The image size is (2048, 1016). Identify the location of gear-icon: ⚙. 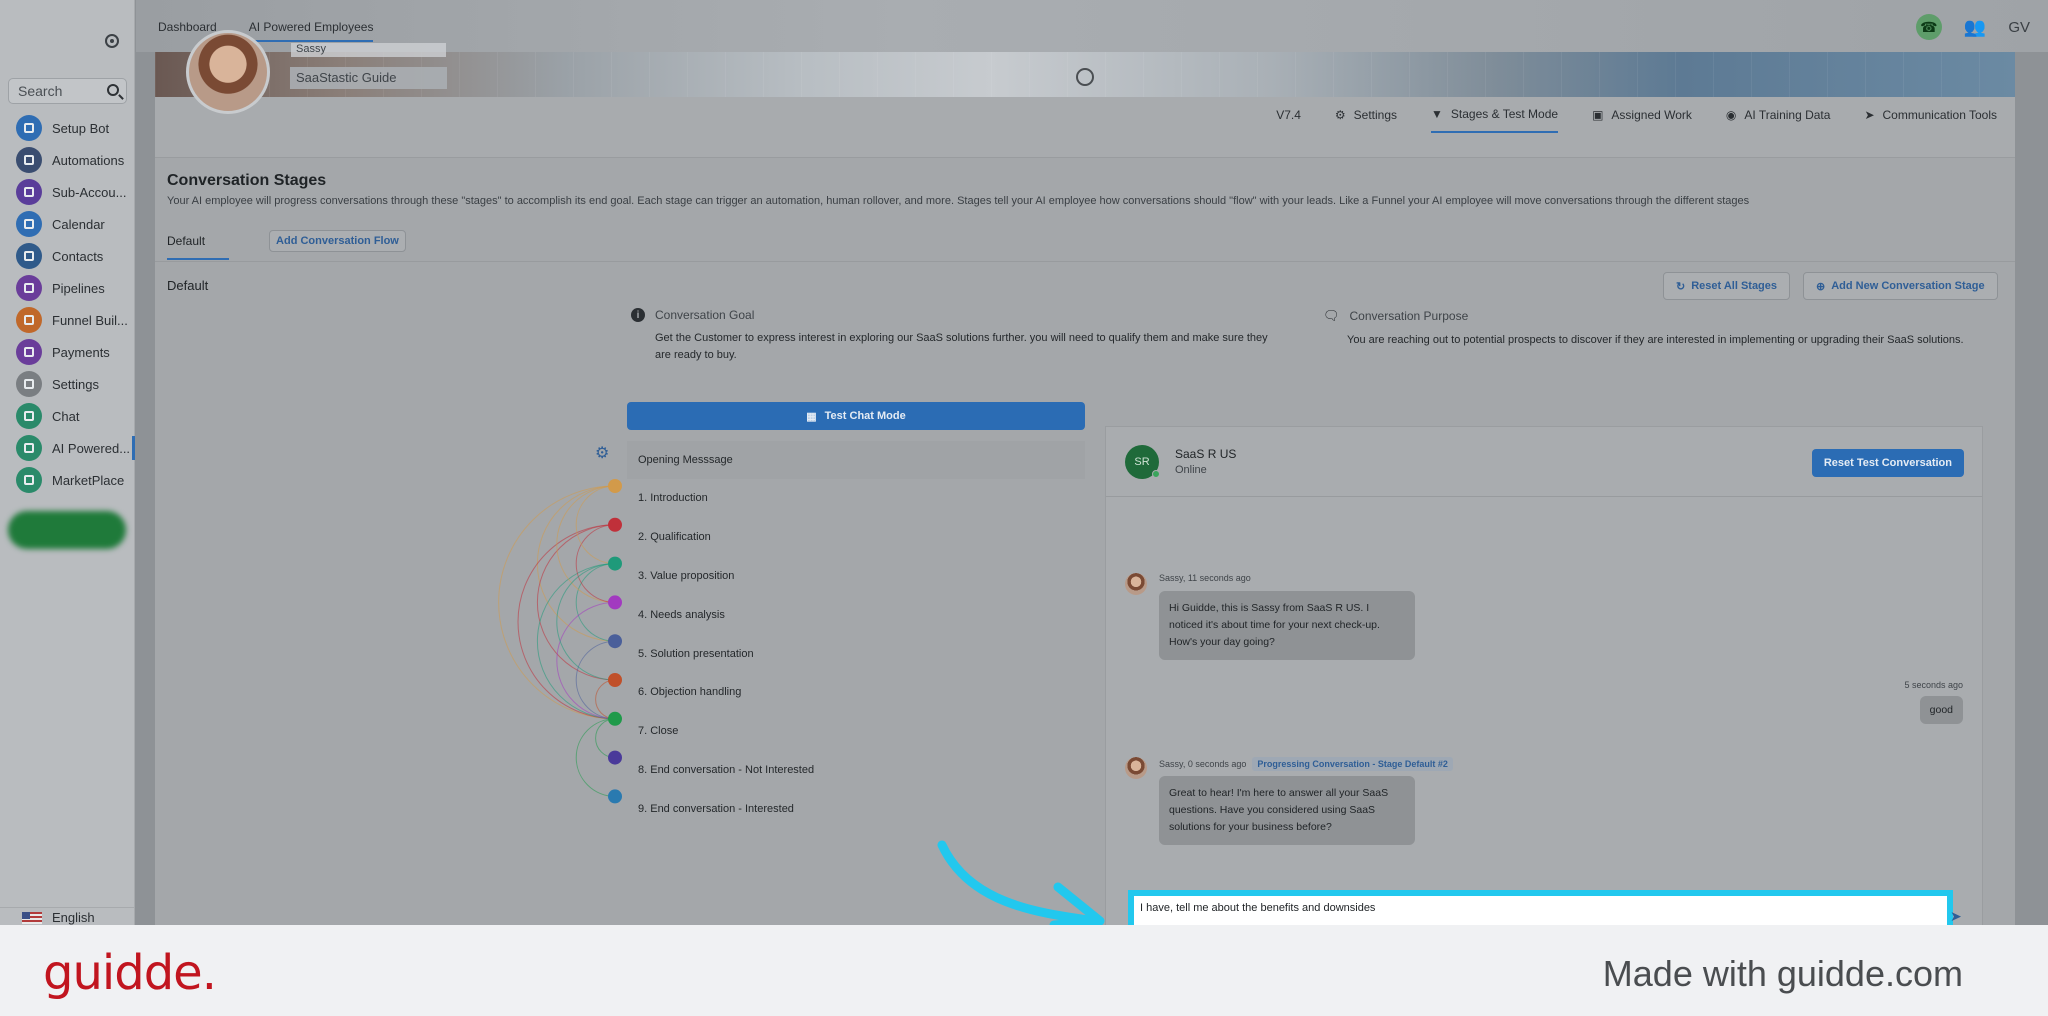
(602, 453).